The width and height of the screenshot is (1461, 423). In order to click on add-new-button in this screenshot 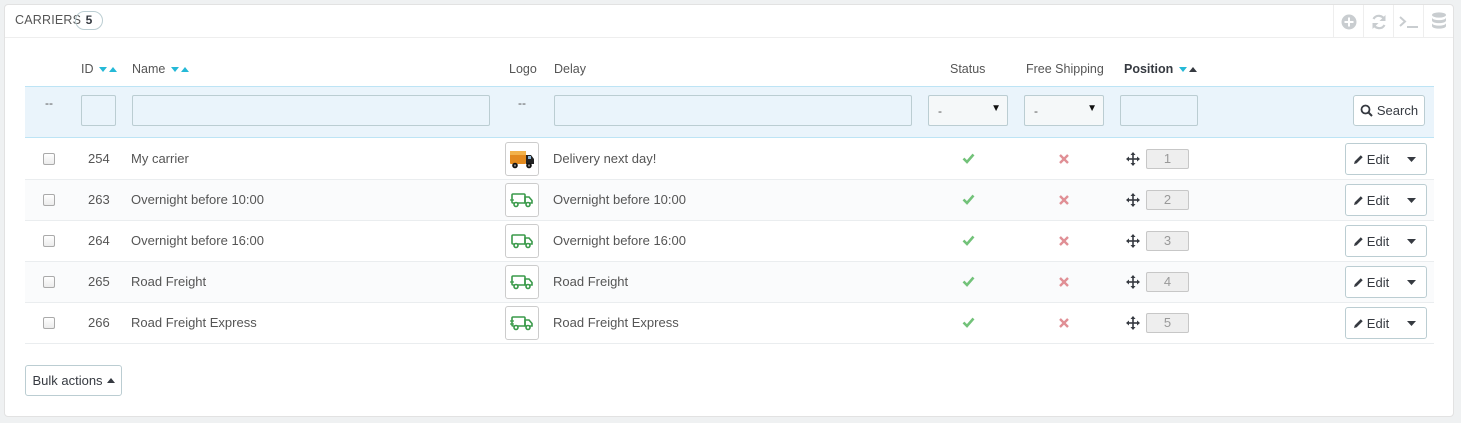, I will do `click(1348, 21)`.